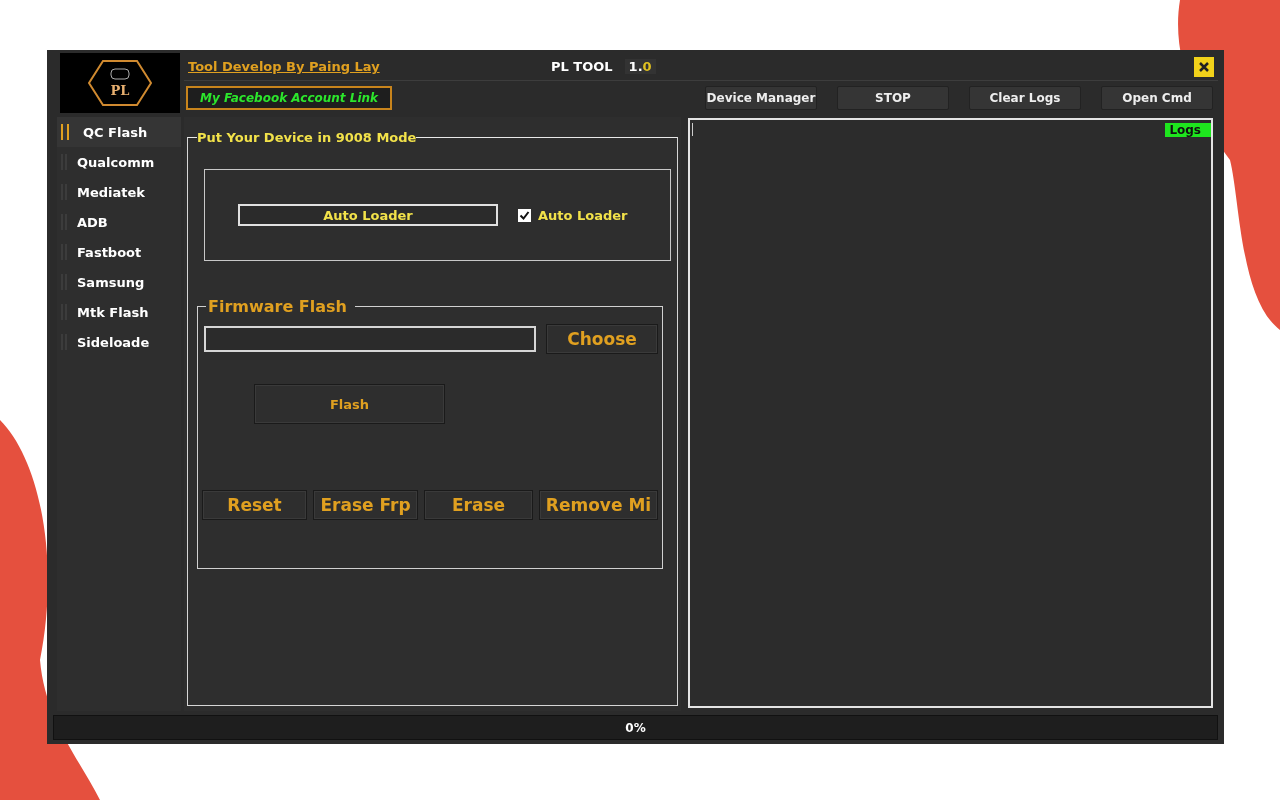 This screenshot has width=1280, height=800. What do you see at coordinates (119, 252) in the screenshot?
I see `sidebar-item: Fastboot` at bounding box center [119, 252].